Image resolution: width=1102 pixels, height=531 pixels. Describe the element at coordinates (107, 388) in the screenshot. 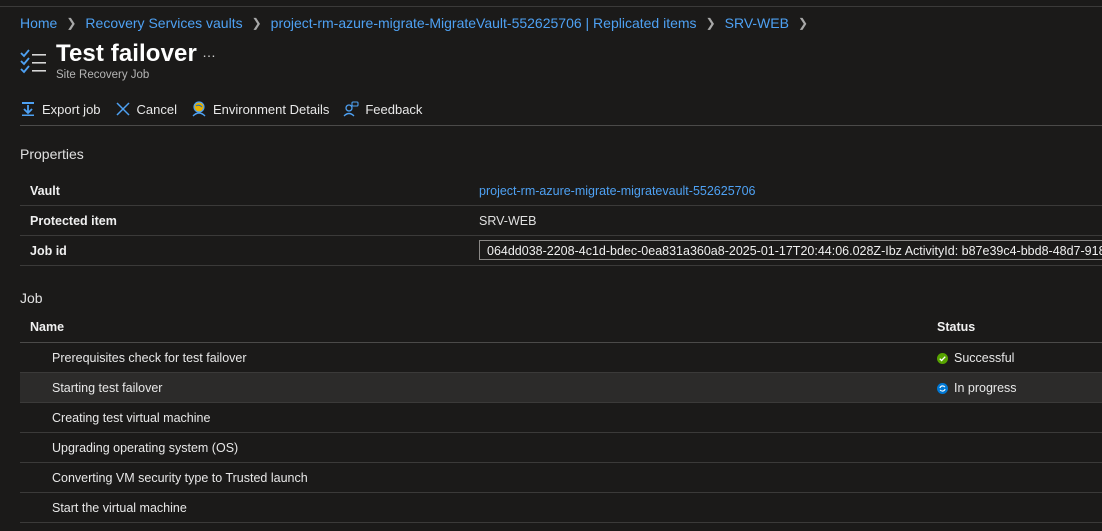

I see `step-name: Starting test failover` at that location.